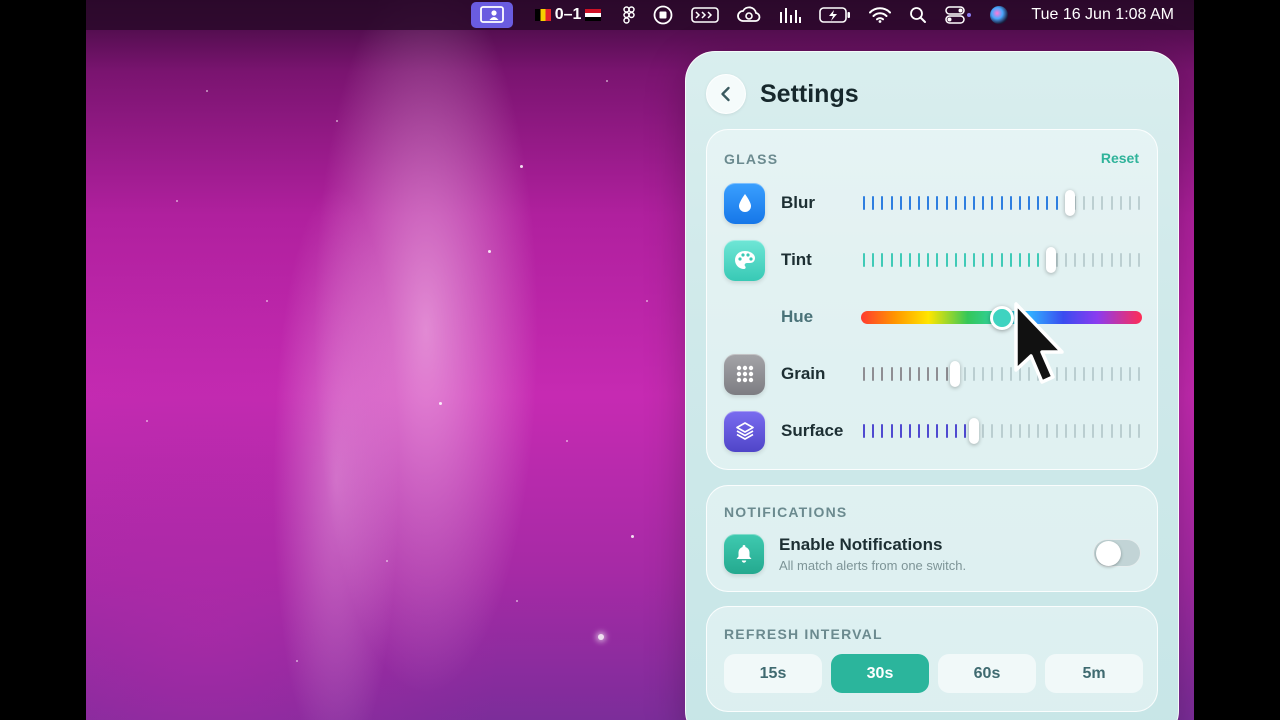  What do you see at coordinates (809, 93) in the screenshot?
I see `panel-title: Settings` at bounding box center [809, 93].